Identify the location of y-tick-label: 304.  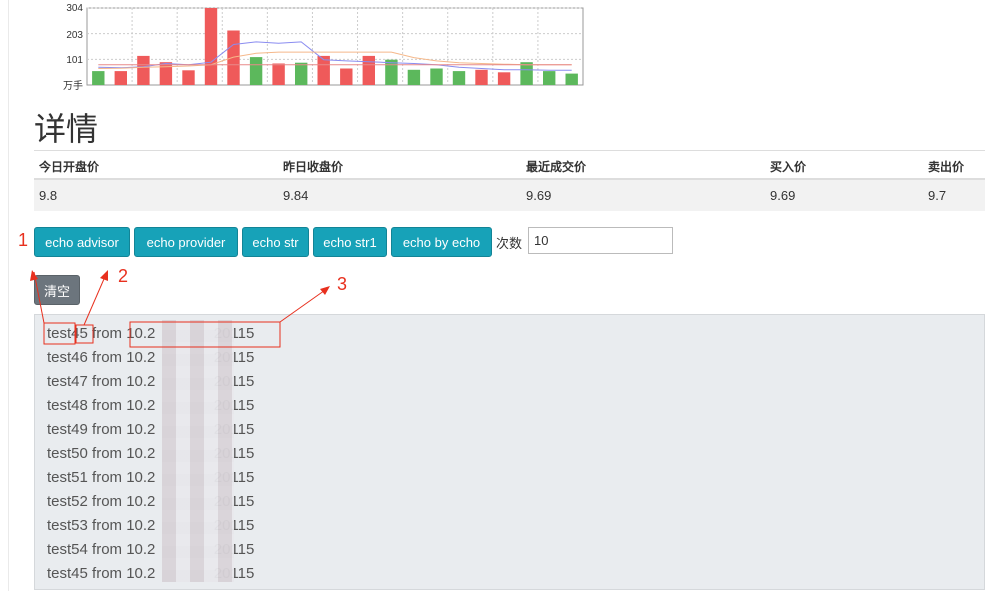
(74, 8).